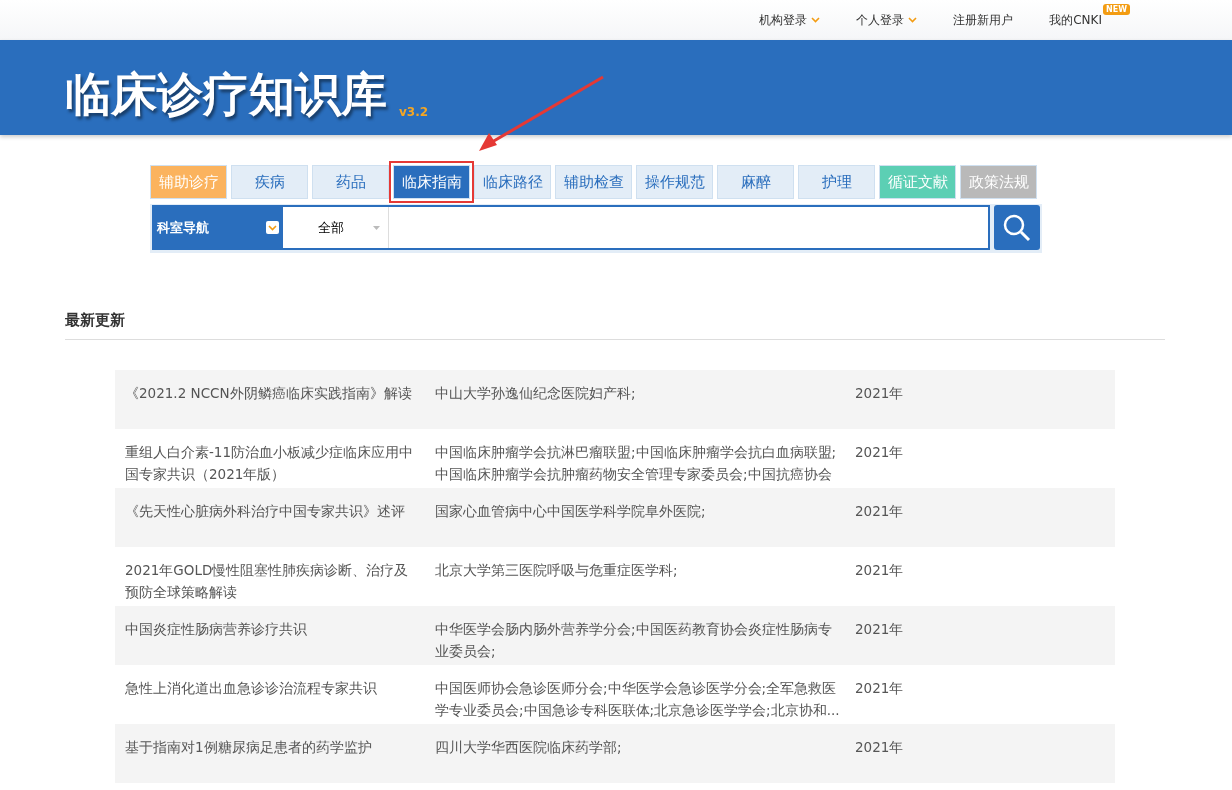 The height and width of the screenshot is (790, 1232). What do you see at coordinates (512, 182) in the screenshot?
I see `category-tab: 临床路径` at bounding box center [512, 182].